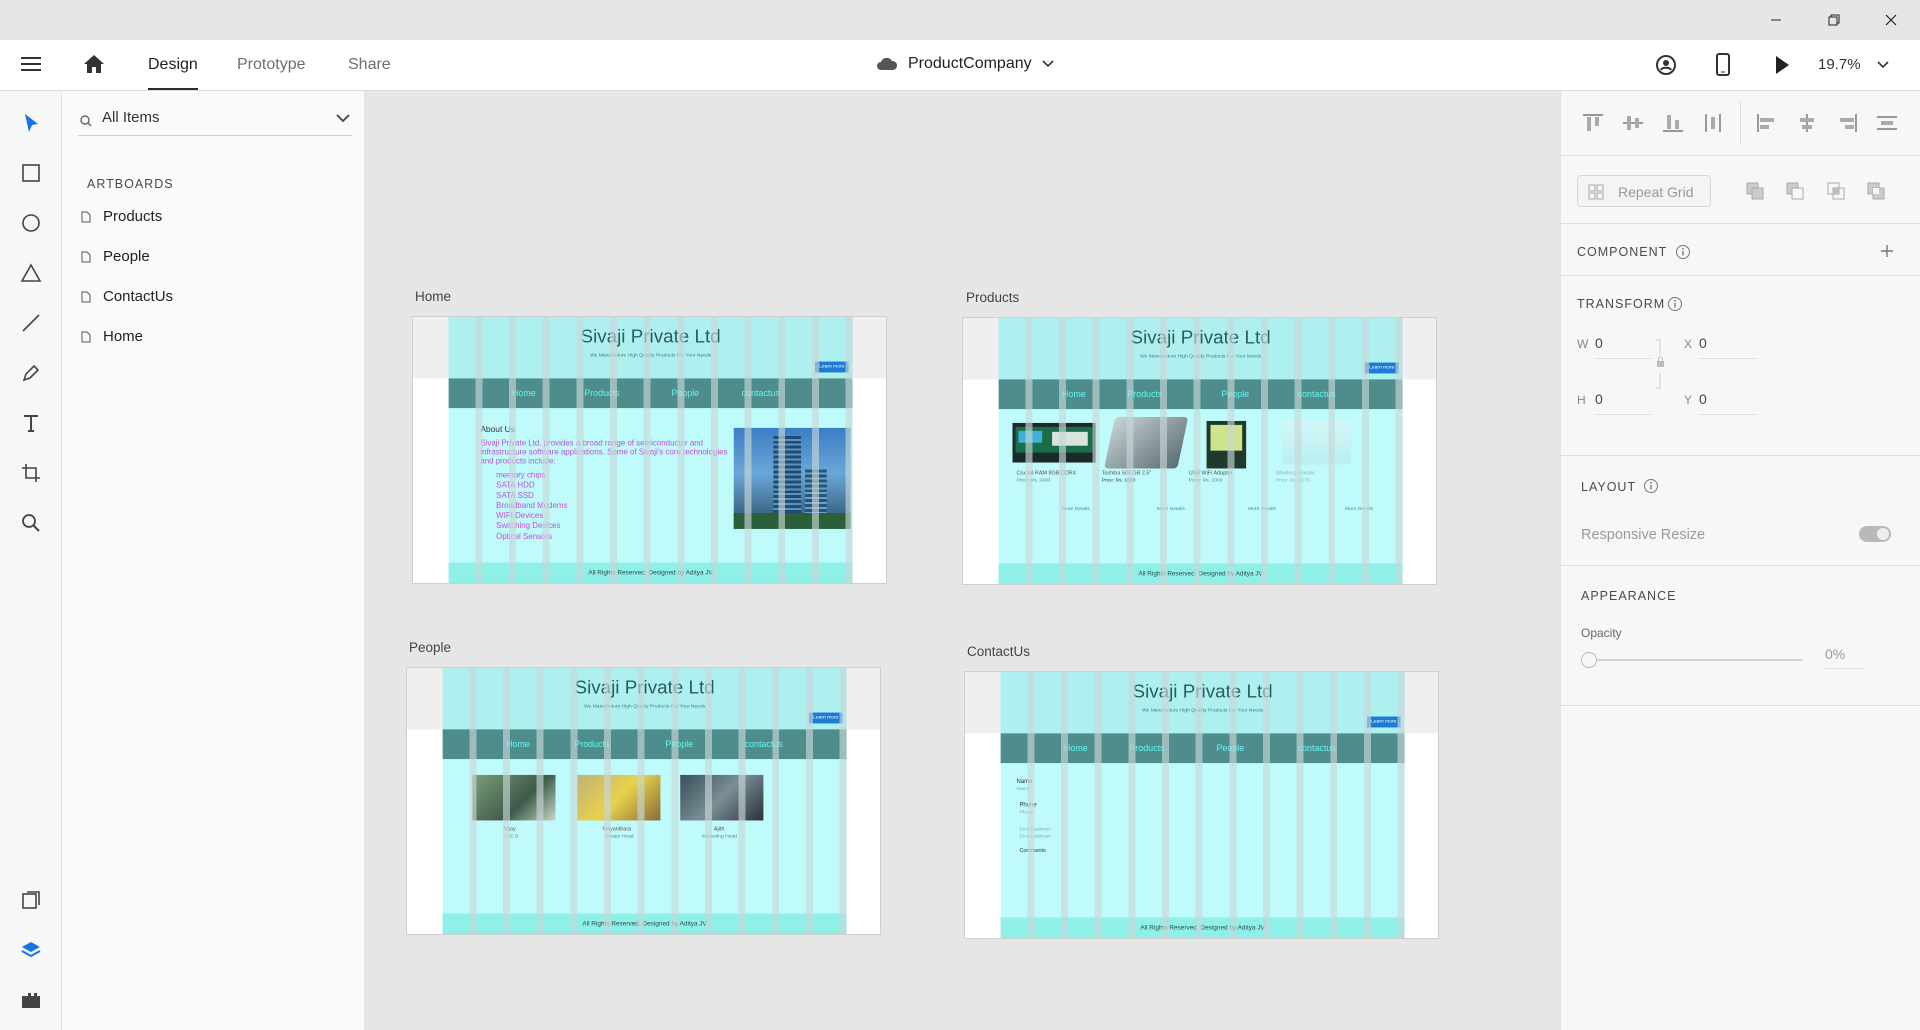 The width and height of the screenshot is (1920, 1030). Describe the element at coordinates (825, 718) in the screenshot. I see `learn-more-button: Learn more` at that location.